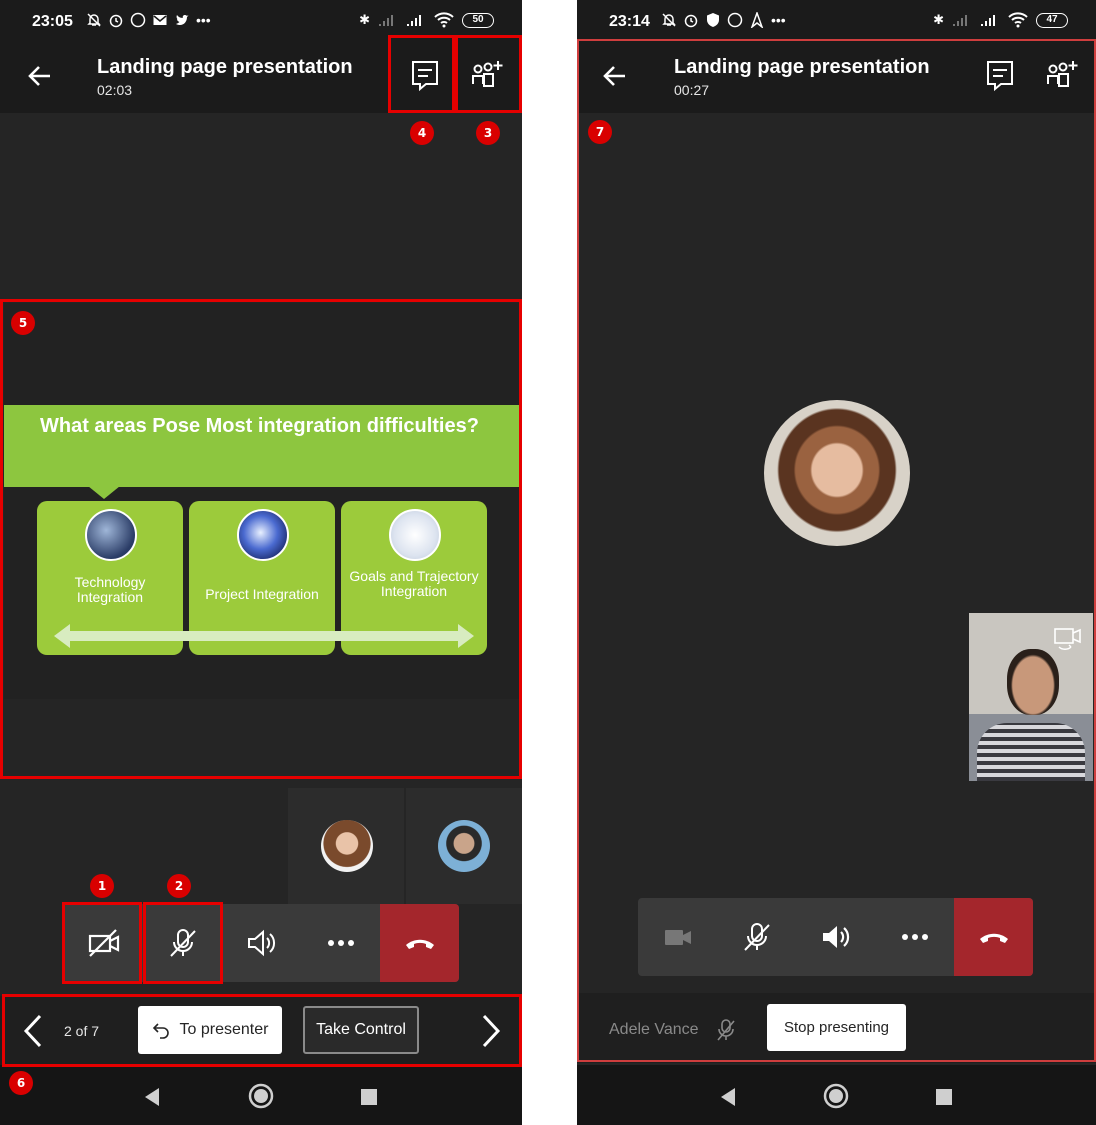 This screenshot has width=1096, height=1125. Describe the element at coordinates (182, 20) in the screenshot. I see `twitter-icon` at that location.